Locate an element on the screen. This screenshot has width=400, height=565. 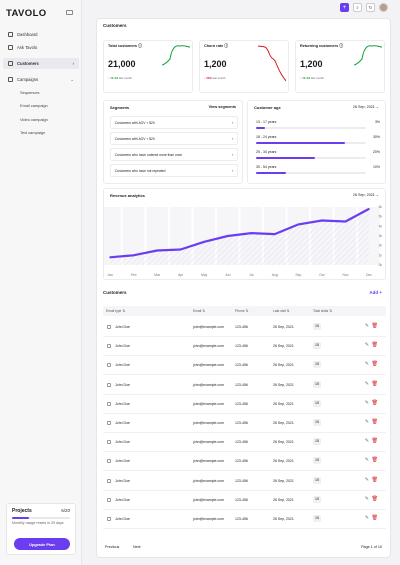
next-button: Next is located at coordinates (137, 547).